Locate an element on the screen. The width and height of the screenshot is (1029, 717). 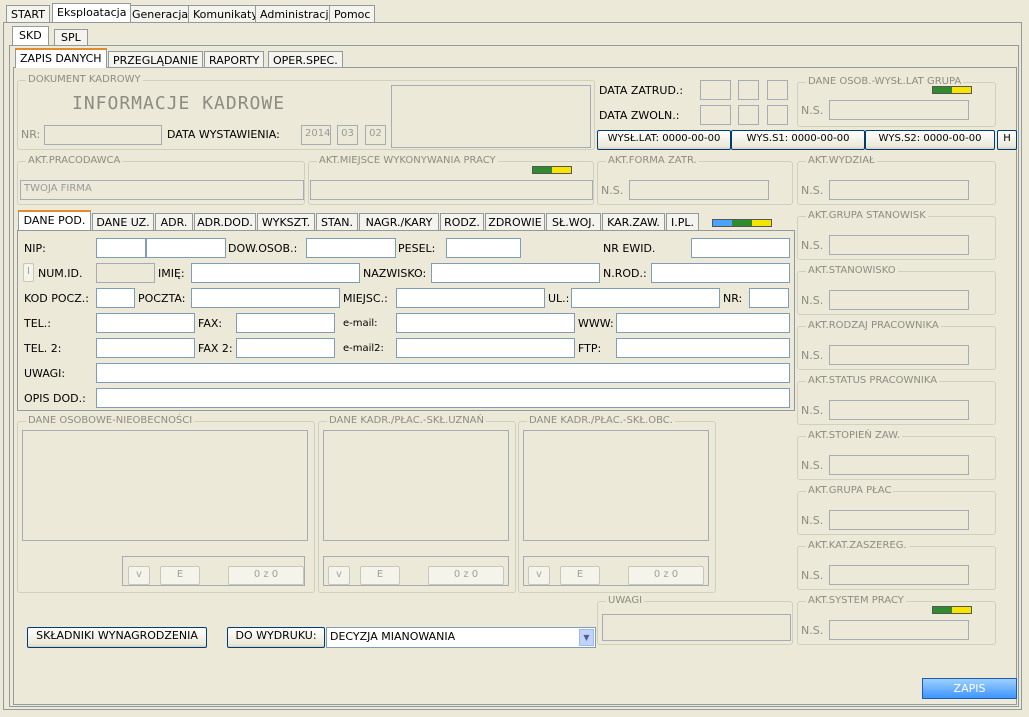
zwoln-day-field is located at coordinates (777, 115).